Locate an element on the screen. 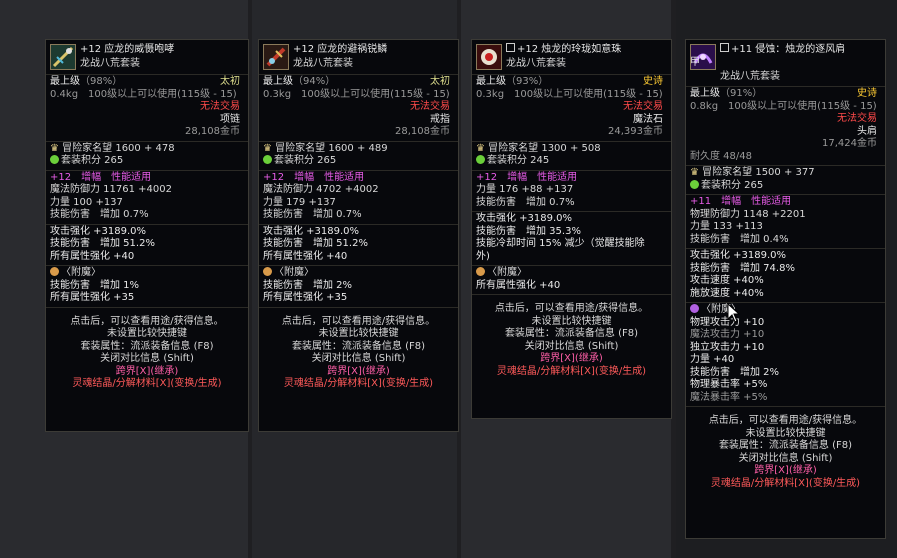  enchant-section: 〈附魔〉 技能伤害 增加 1% 所有属性强化 +35 is located at coordinates (147, 287).